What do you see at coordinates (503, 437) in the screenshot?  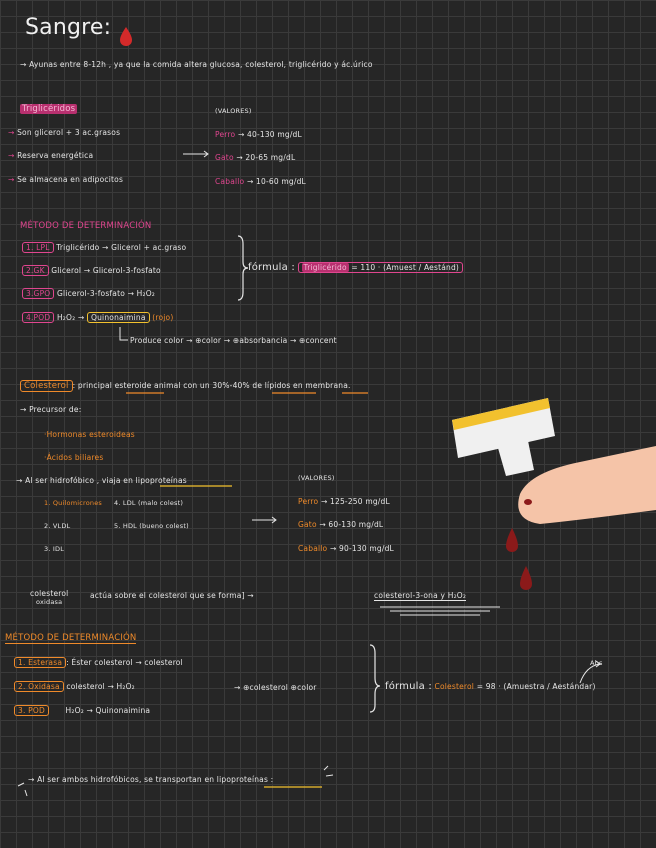 I see `lancet-icon` at bounding box center [503, 437].